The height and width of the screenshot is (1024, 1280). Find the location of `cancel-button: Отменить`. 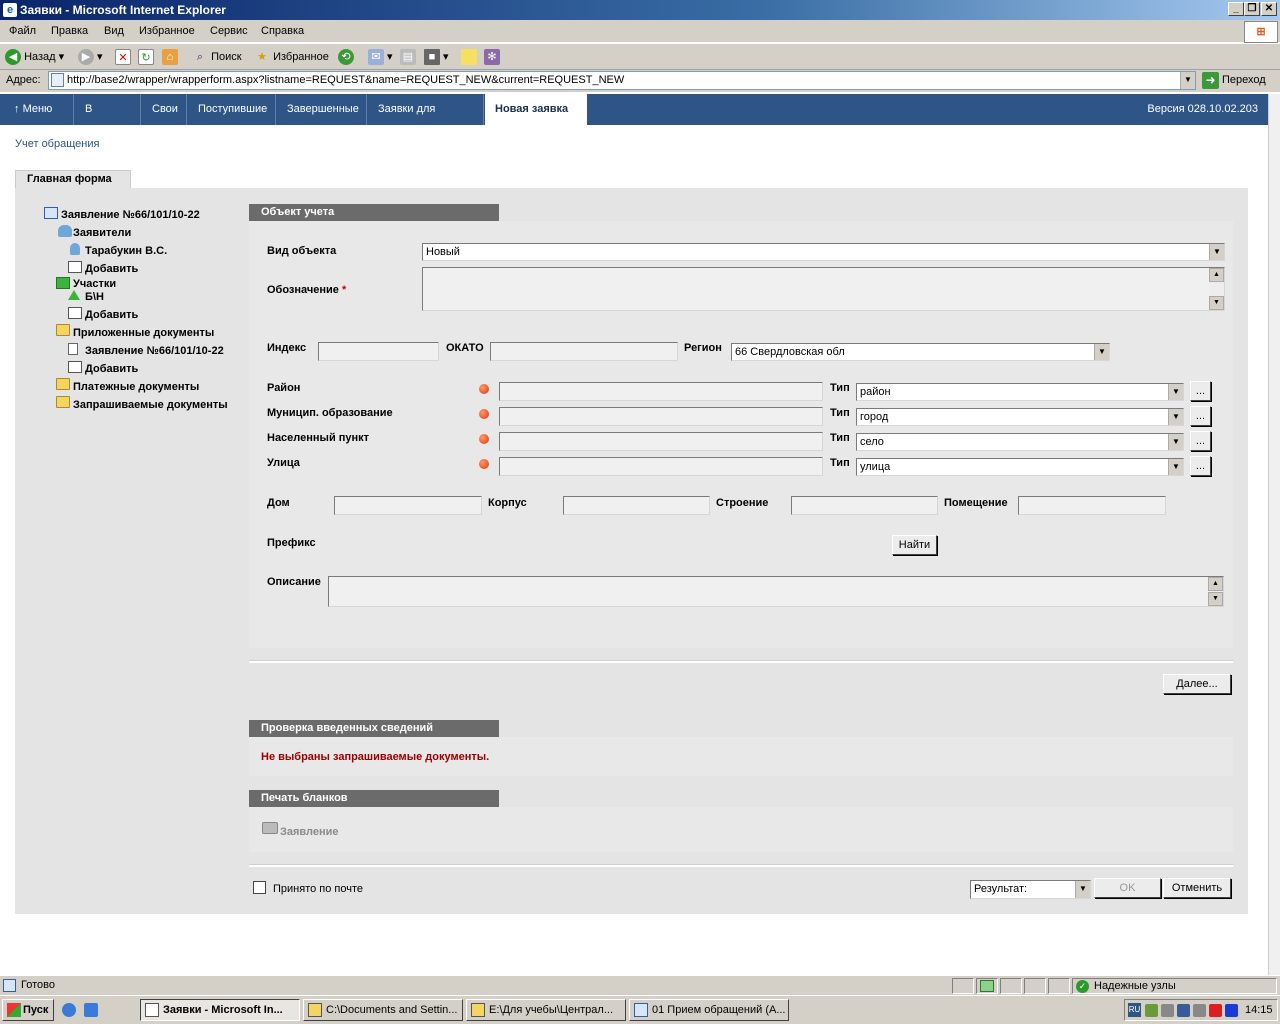

cancel-button: Отменить is located at coordinates (1197, 888).